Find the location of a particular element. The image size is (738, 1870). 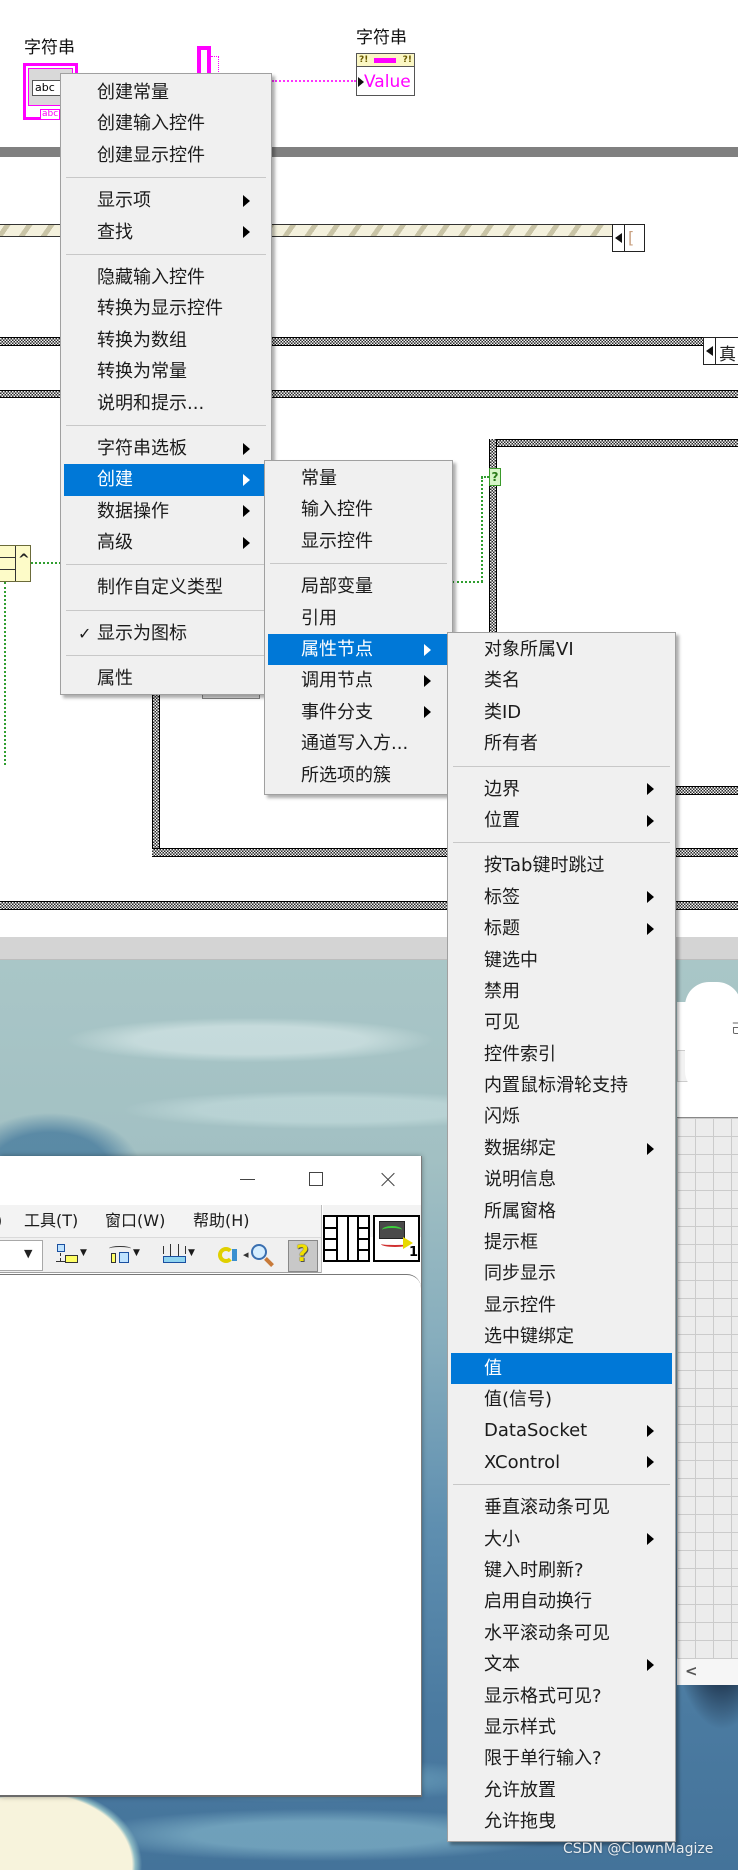

create-submenu-item: 属性节点 is located at coordinates (358, 649).